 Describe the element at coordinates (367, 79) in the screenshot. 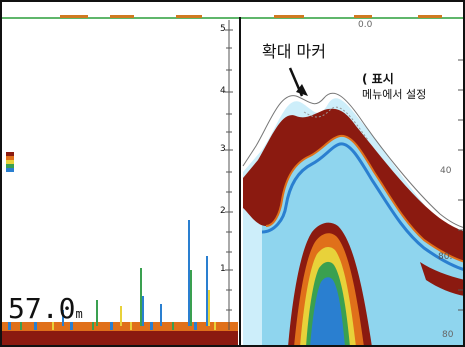

I see `callout-note-open: (` at that location.